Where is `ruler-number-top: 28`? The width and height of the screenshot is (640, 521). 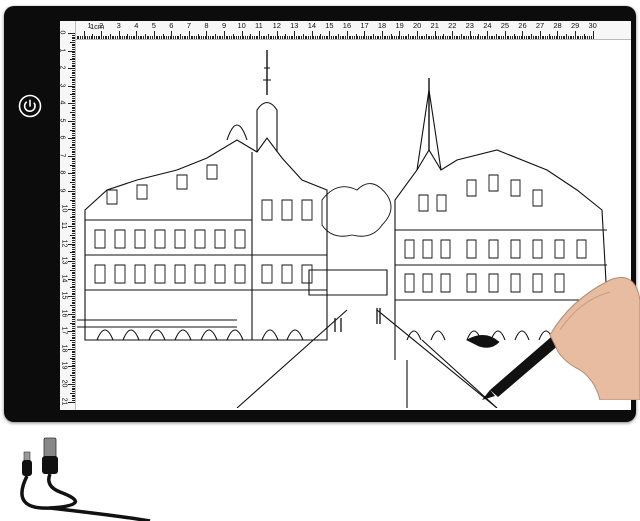 ruler-number-top: 28 is located at coordinates (557, 25).